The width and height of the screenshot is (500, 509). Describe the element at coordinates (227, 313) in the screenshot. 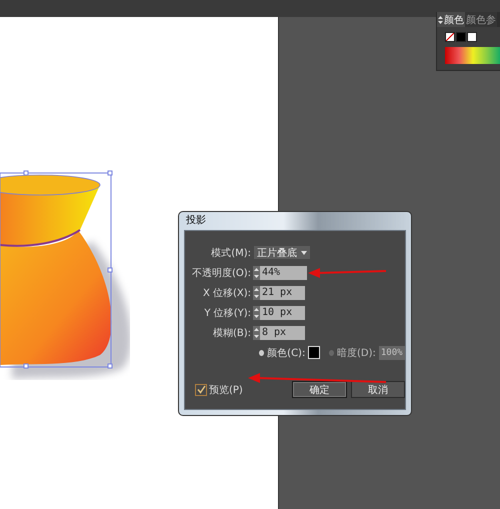

I see `field-label: Y 位移(Y):` at that location.